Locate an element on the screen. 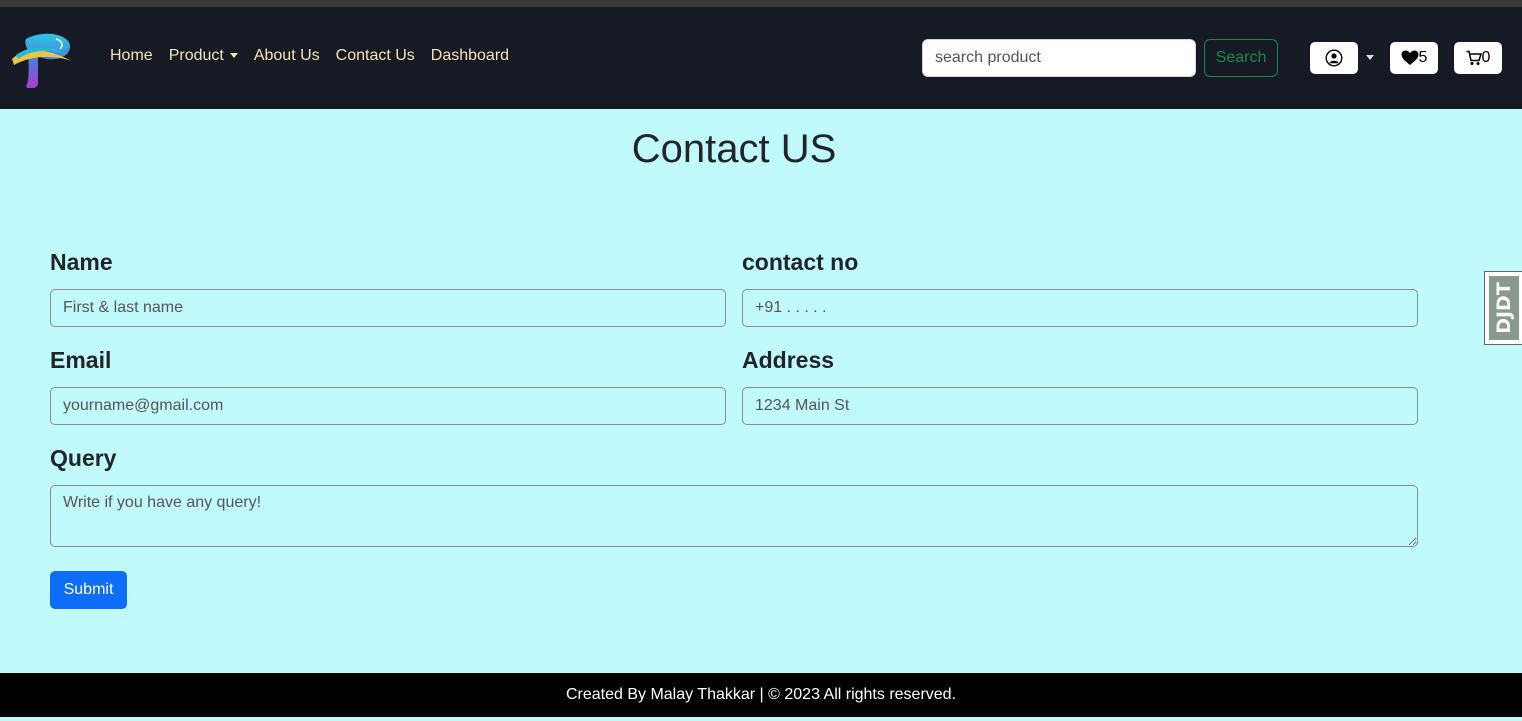 This screenshot has width=1522, height=721. nav-contact-us: Contact Us is located at coordinates (375, 56).